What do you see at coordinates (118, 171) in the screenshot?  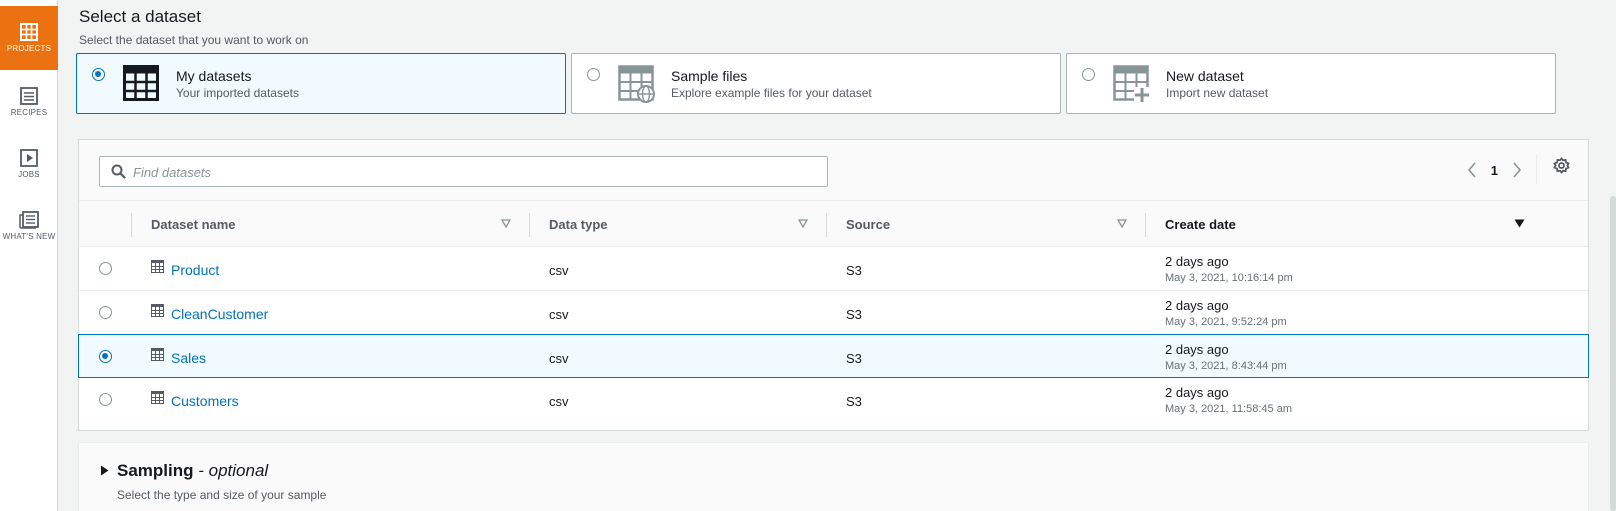 I see `search-icon` at bounding box center [118, 171].